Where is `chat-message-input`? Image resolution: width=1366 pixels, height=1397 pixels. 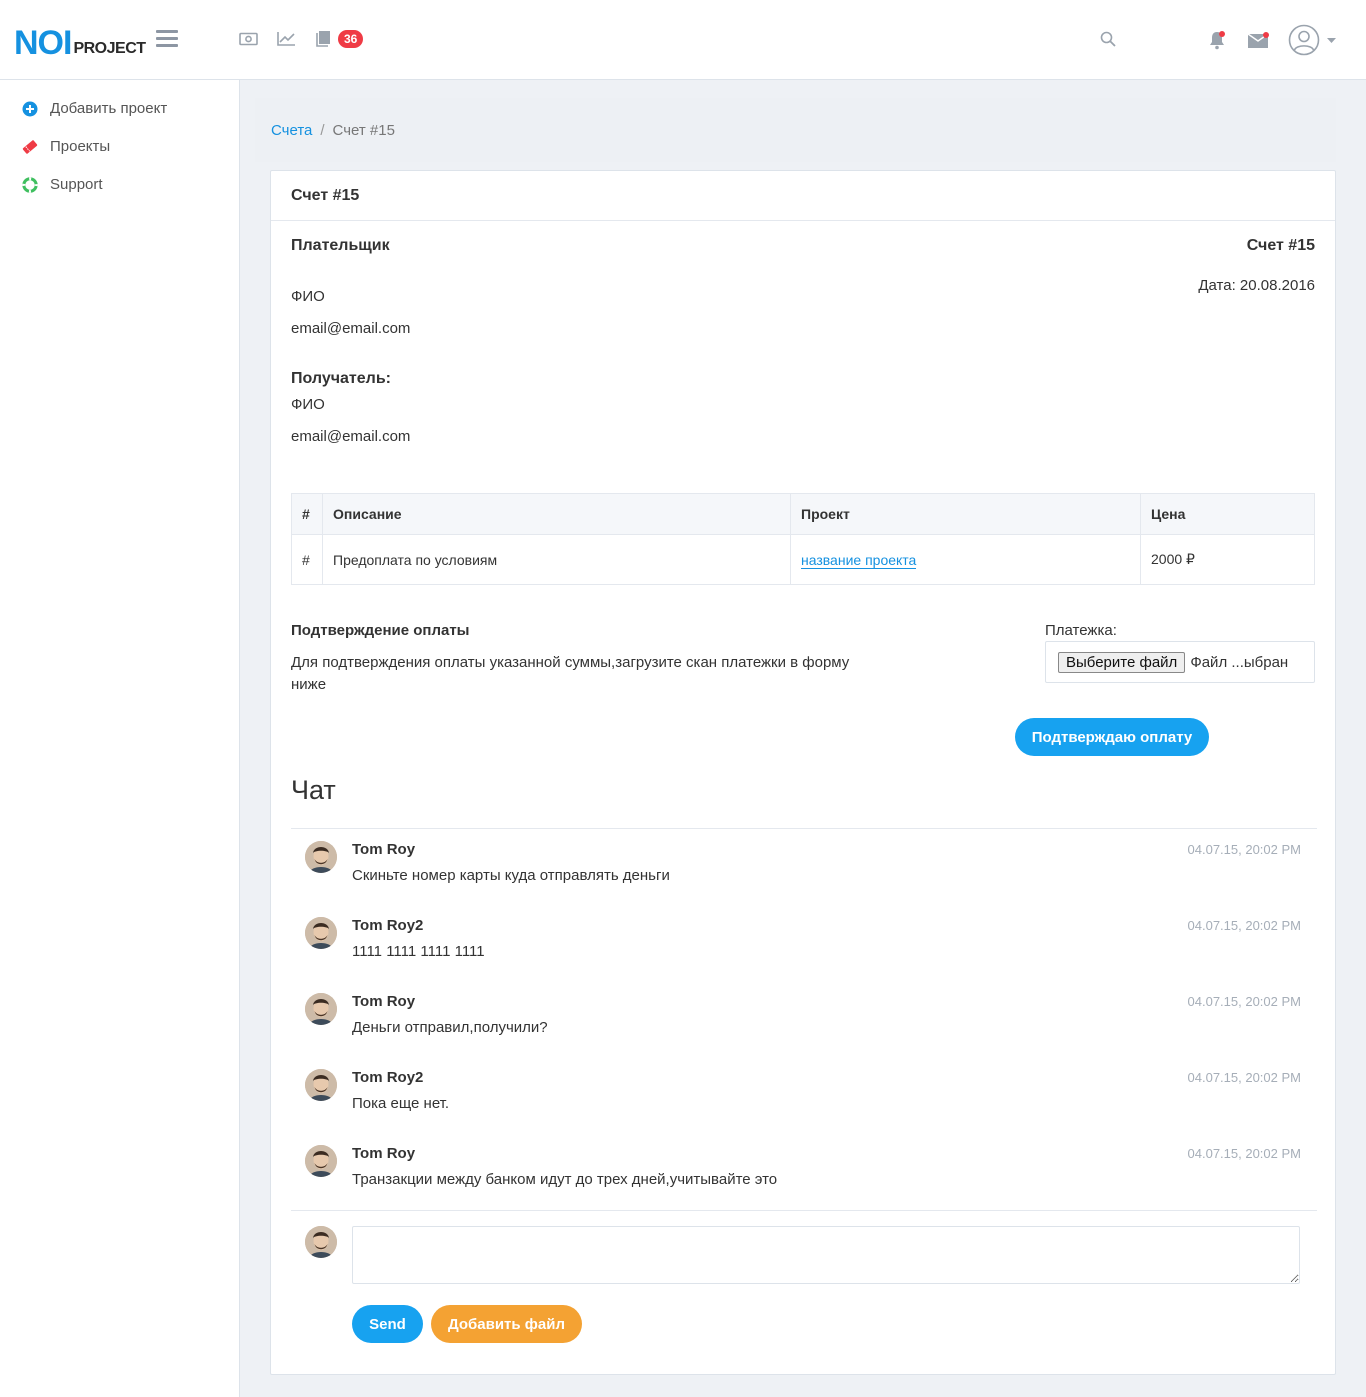
chat-message-input is located at coordinates (826, 1255).